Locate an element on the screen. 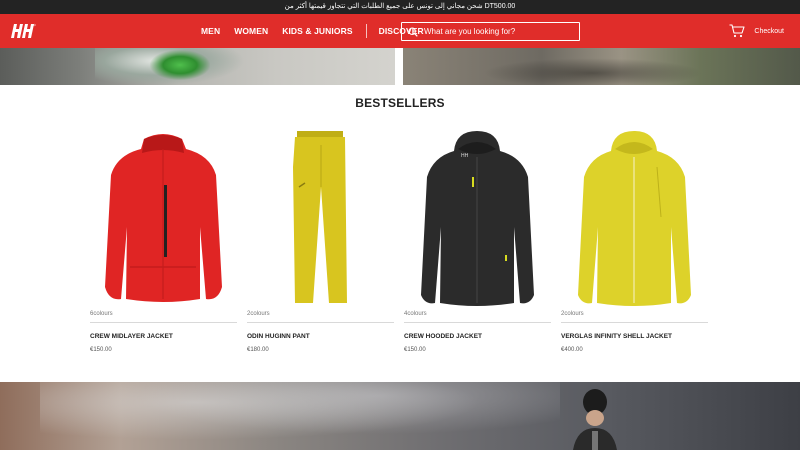  product-card: 6colours CREW MIDLAYER JACKET €150.00 is located at coordinates (163, 247).